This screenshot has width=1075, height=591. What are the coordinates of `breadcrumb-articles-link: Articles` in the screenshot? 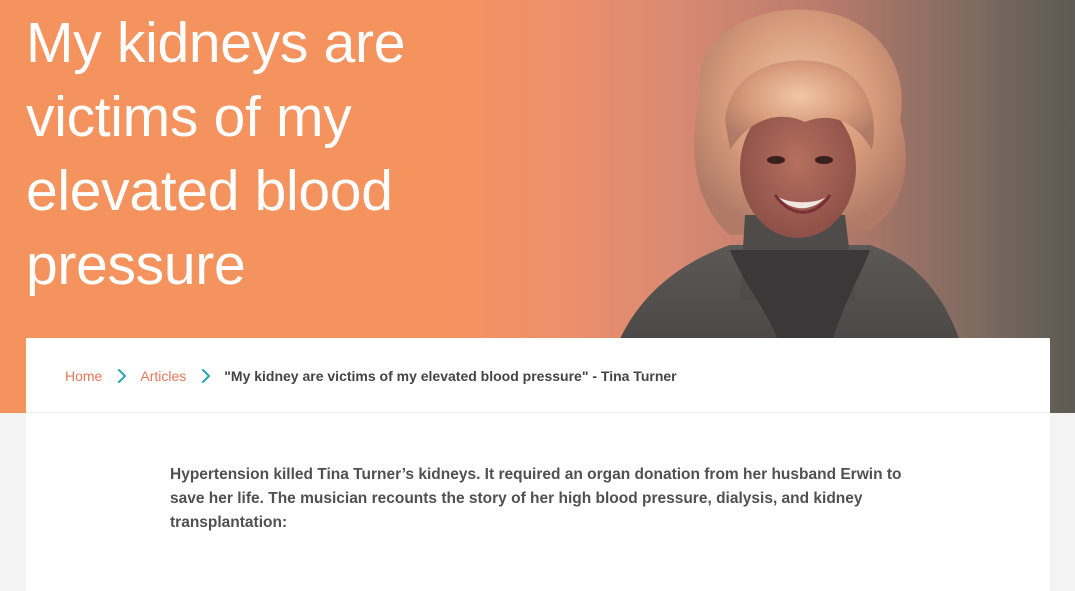 It's located at (163, 376).